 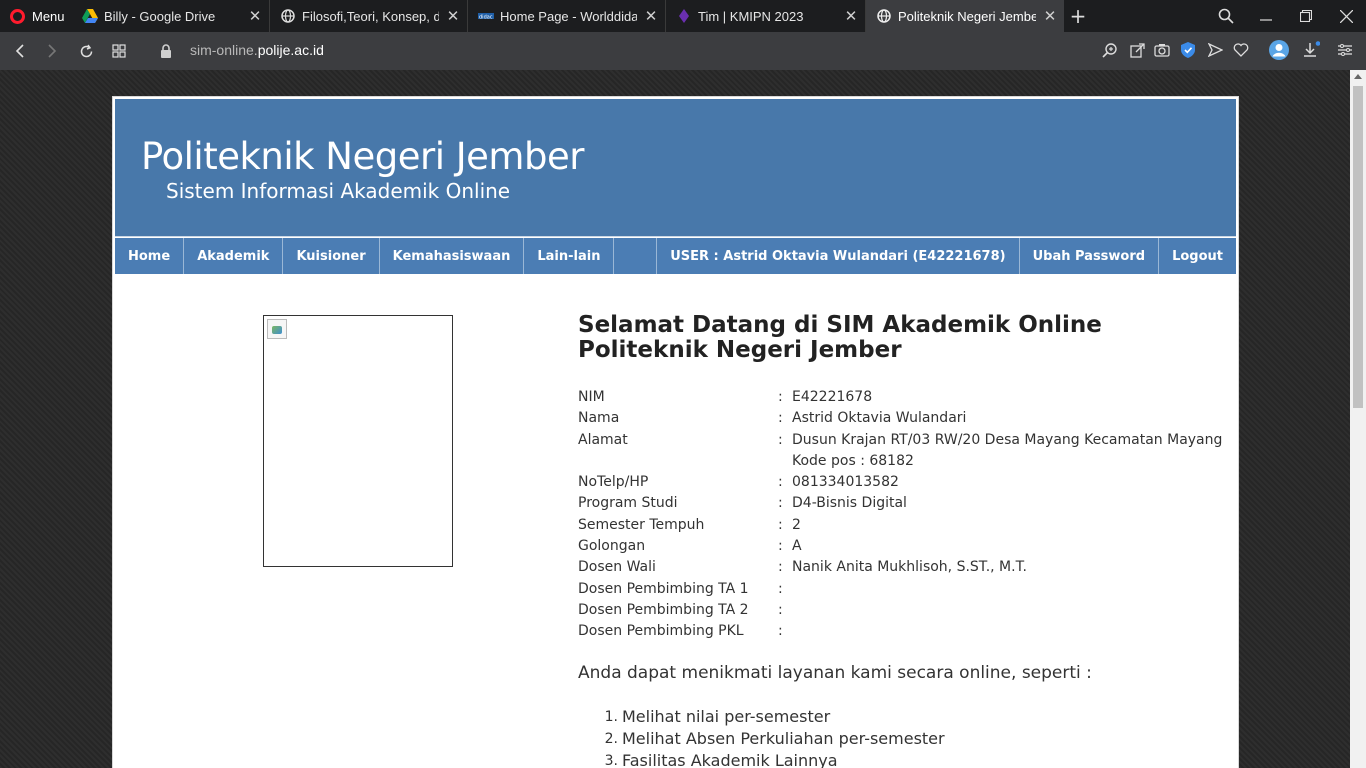 What do you see at coordinates (288, 16) in the screenshot?
I see `globe-icon` at bounding box center [288, 16].